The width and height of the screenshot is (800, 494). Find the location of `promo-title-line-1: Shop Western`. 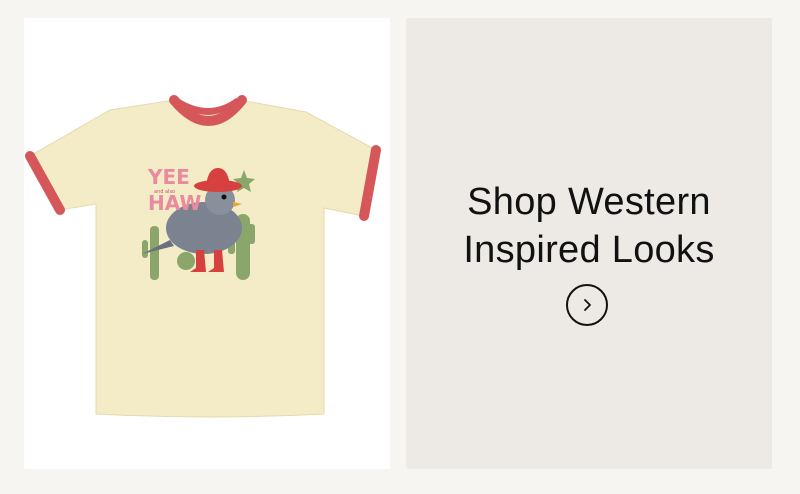

promo-title-line-1: Shop Western is located at coordinates (589, 202).